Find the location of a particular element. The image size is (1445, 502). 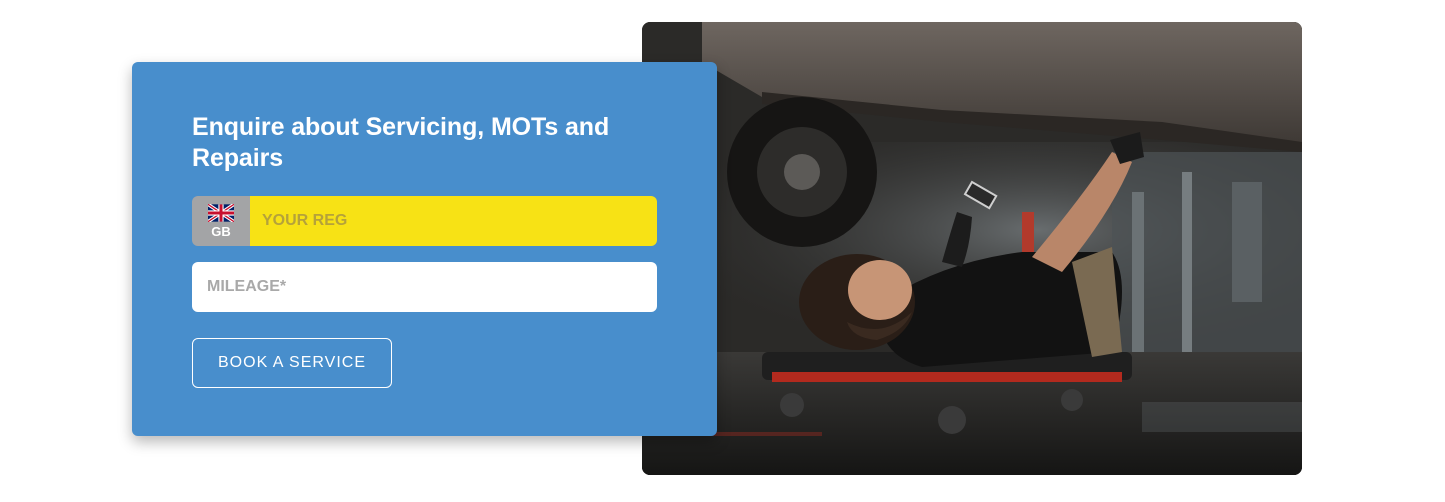

country-badge: GB is located at coordinates (221, 221).